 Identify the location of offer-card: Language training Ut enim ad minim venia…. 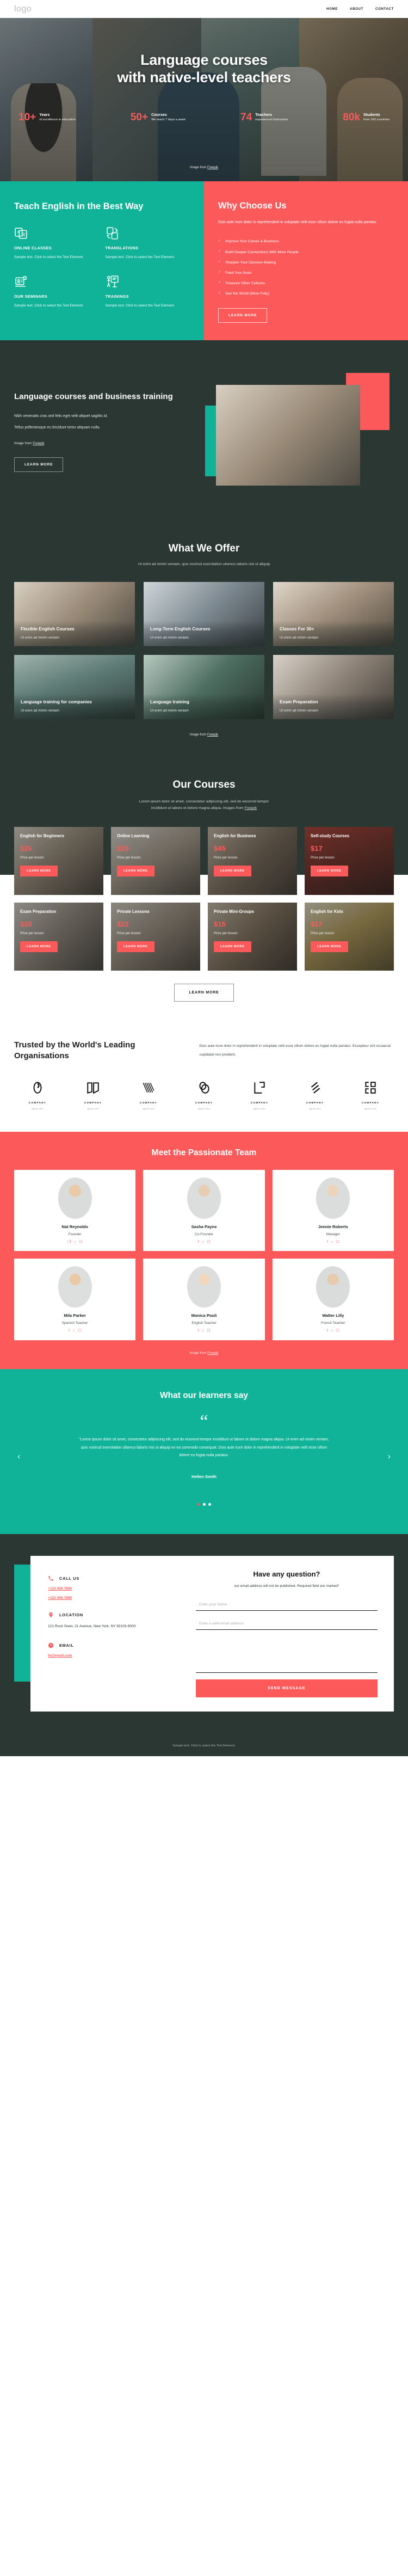
(204, 687).